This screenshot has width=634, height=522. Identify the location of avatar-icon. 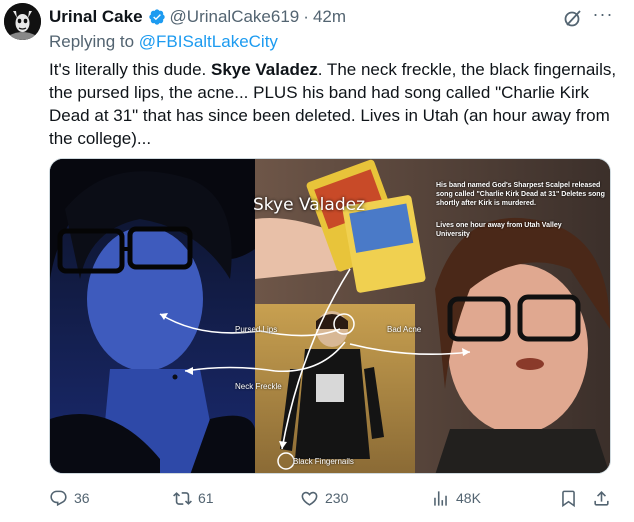
(22, 21).